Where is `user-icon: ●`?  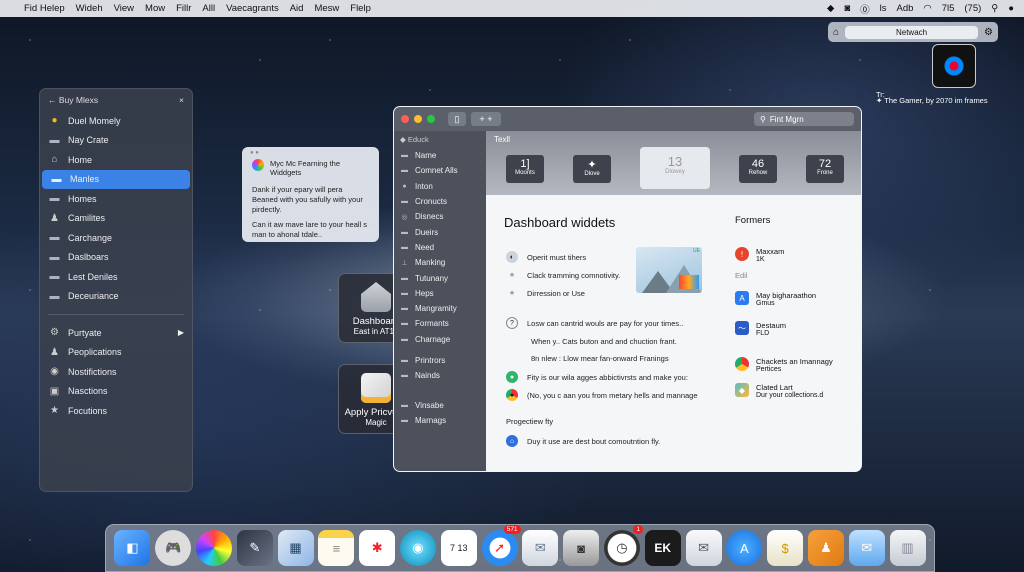
user-icon: ● is located at coordinates (1011, 8).